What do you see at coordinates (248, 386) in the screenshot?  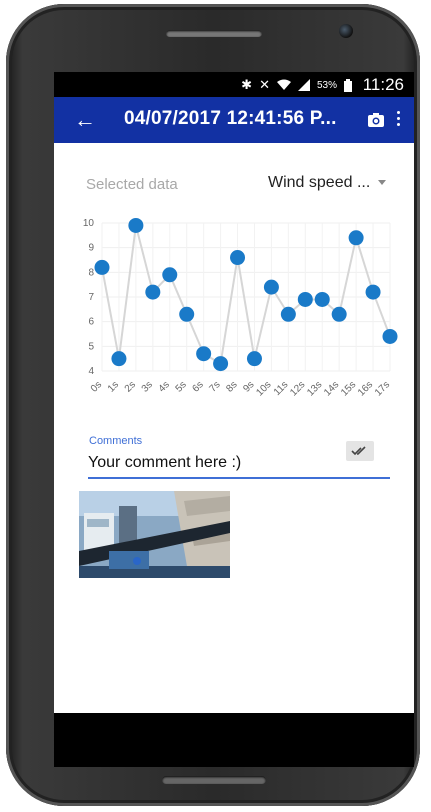 I see `x-tick-label: 9s` at bounding box center [248, 386].